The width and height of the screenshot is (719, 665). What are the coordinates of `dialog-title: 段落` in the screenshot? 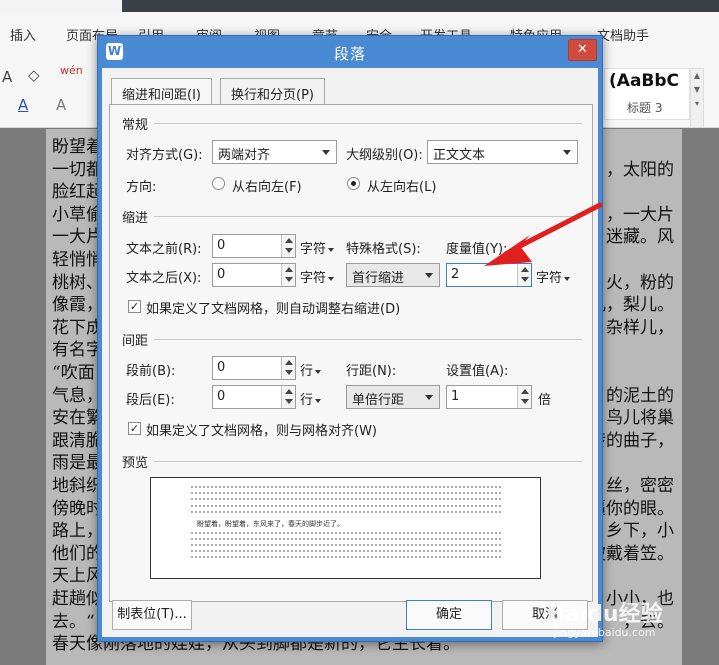 It's located at (349, 54).